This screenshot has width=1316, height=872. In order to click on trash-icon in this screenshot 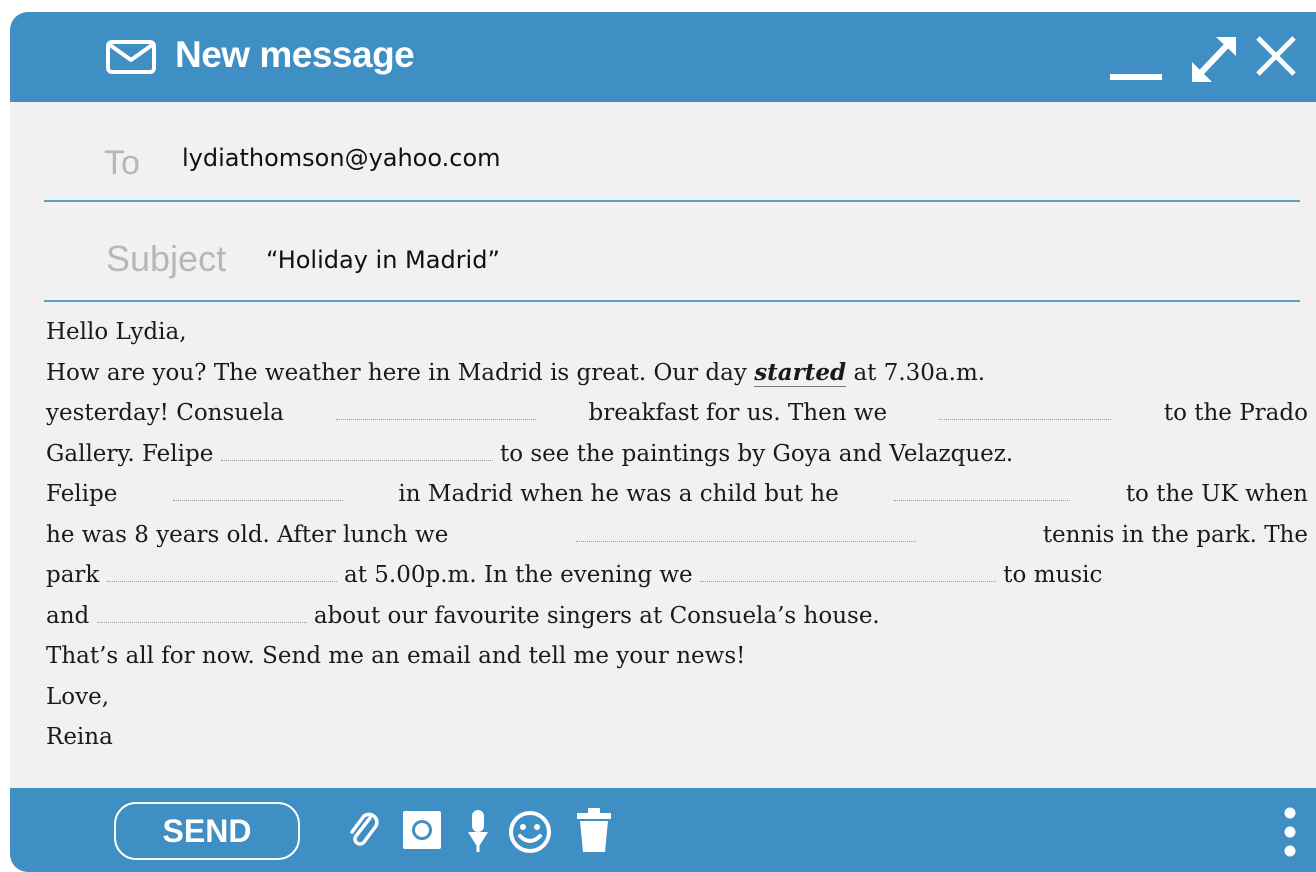, I will do `click(594, 830)`.